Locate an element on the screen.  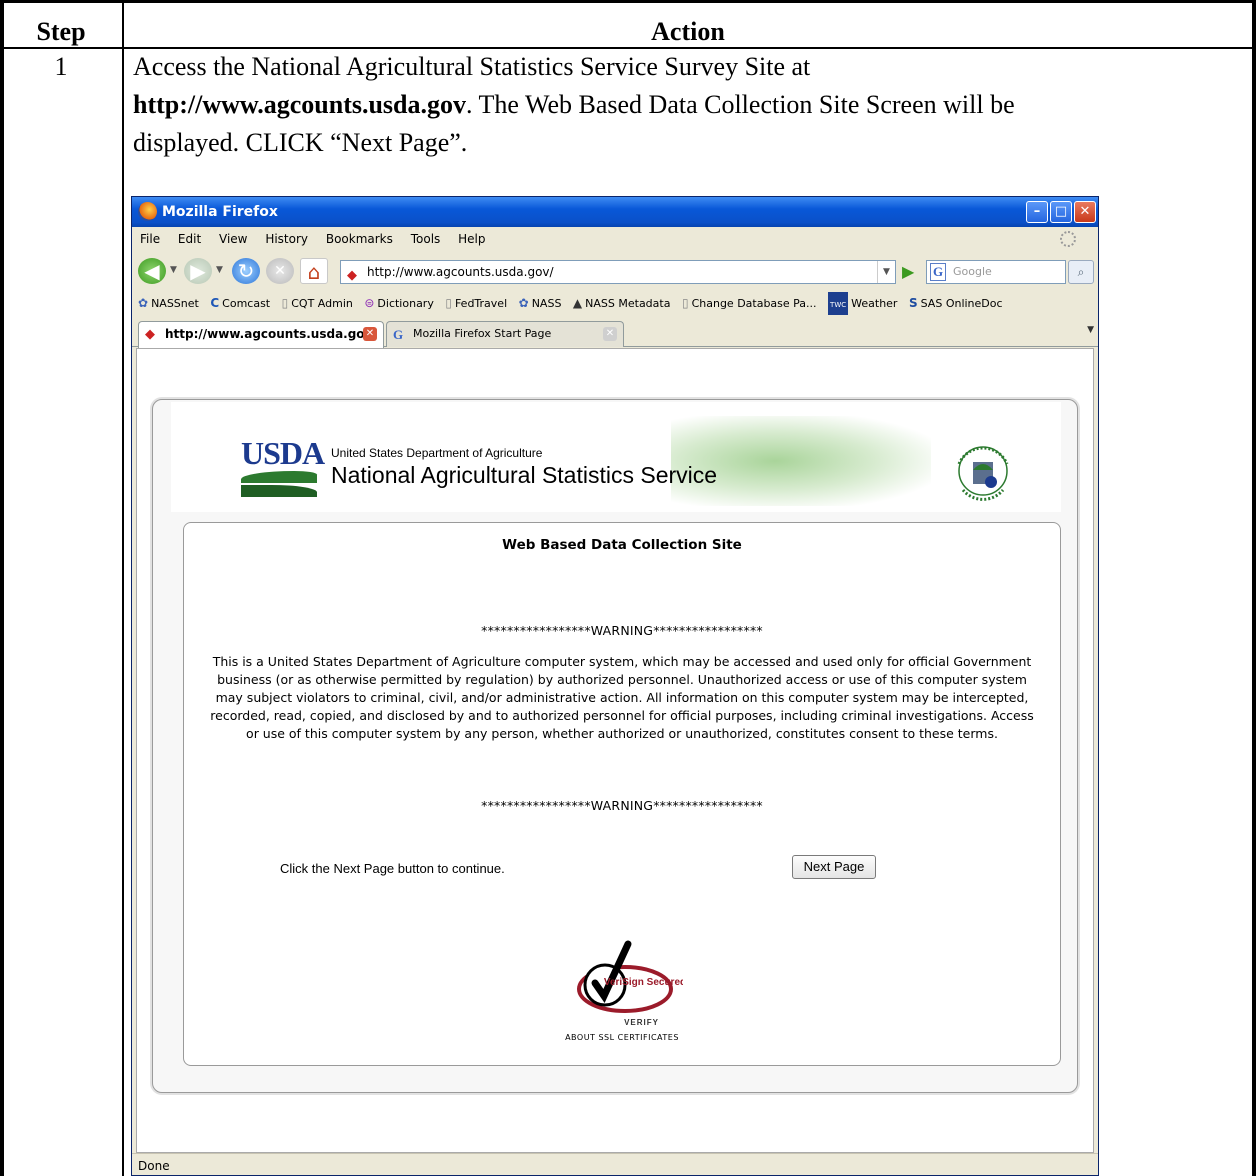
firefox-logo-icon is located at coordinates (147, 211).